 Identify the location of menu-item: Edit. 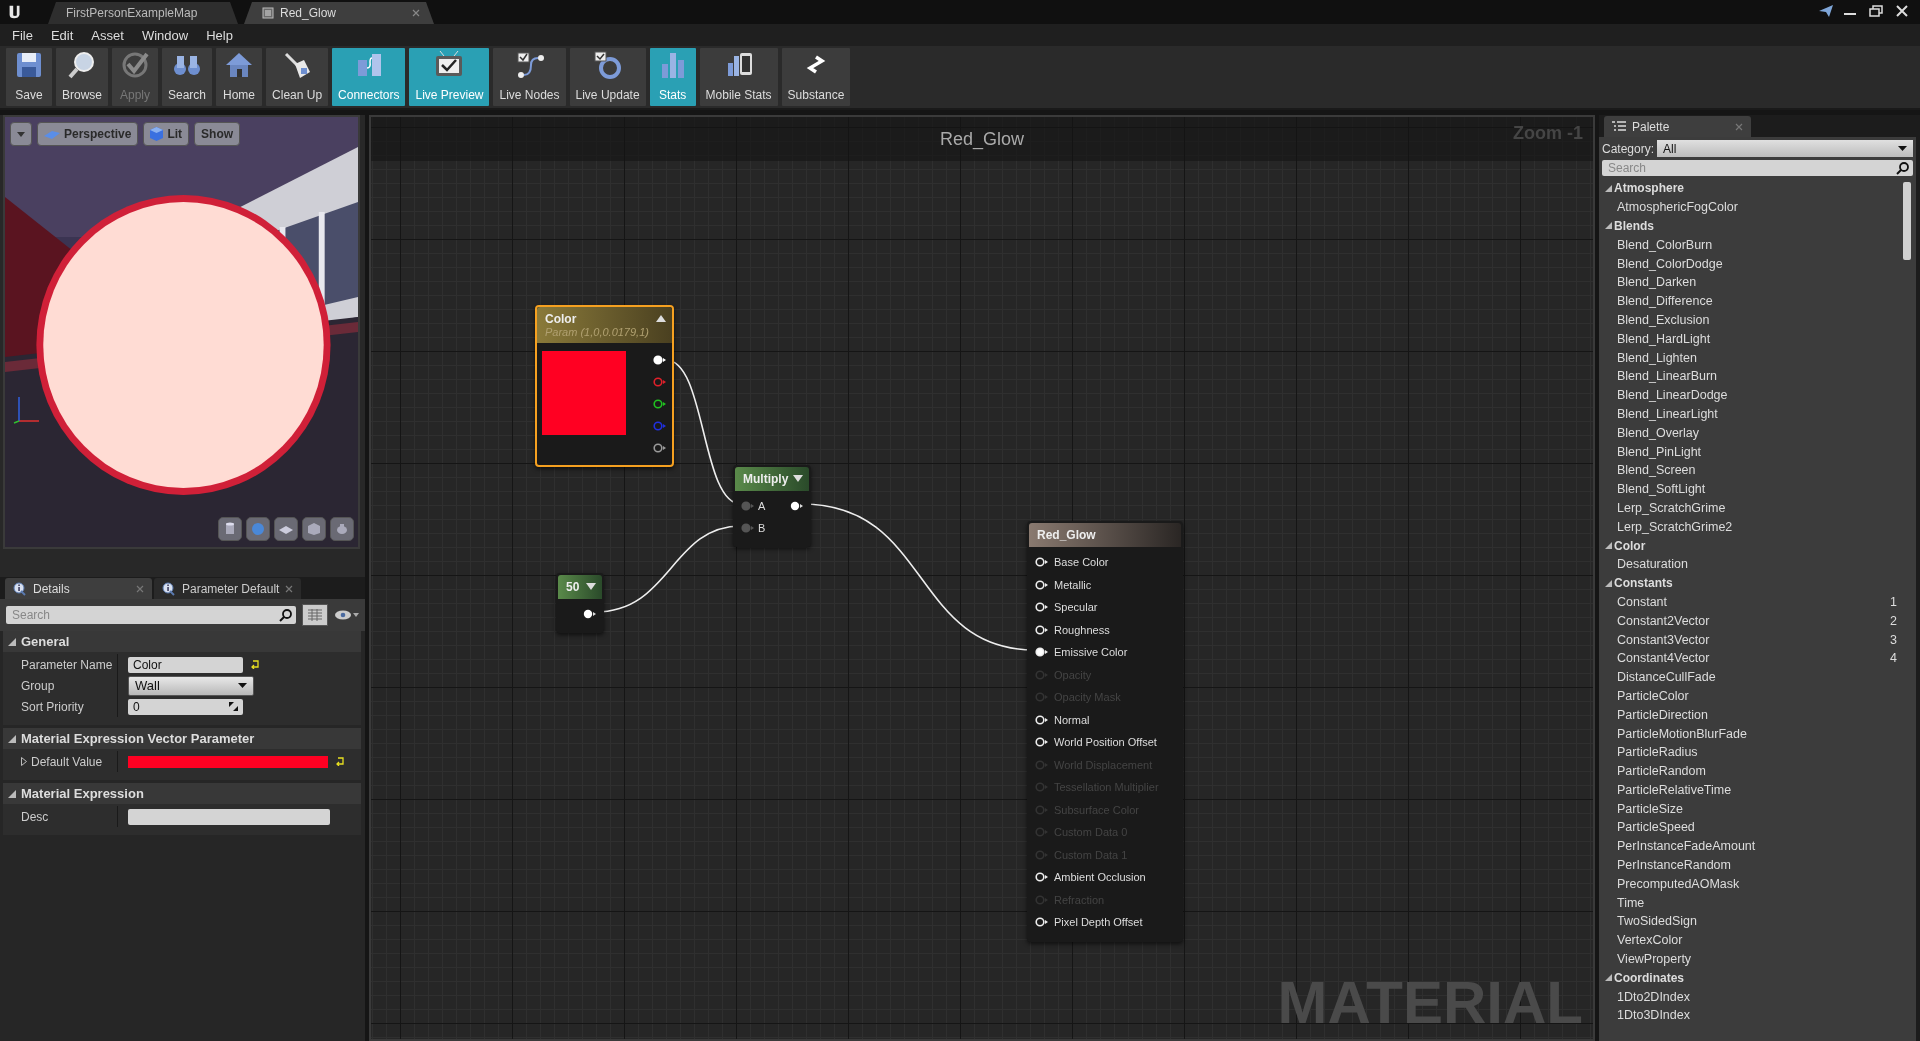
(63, 35).